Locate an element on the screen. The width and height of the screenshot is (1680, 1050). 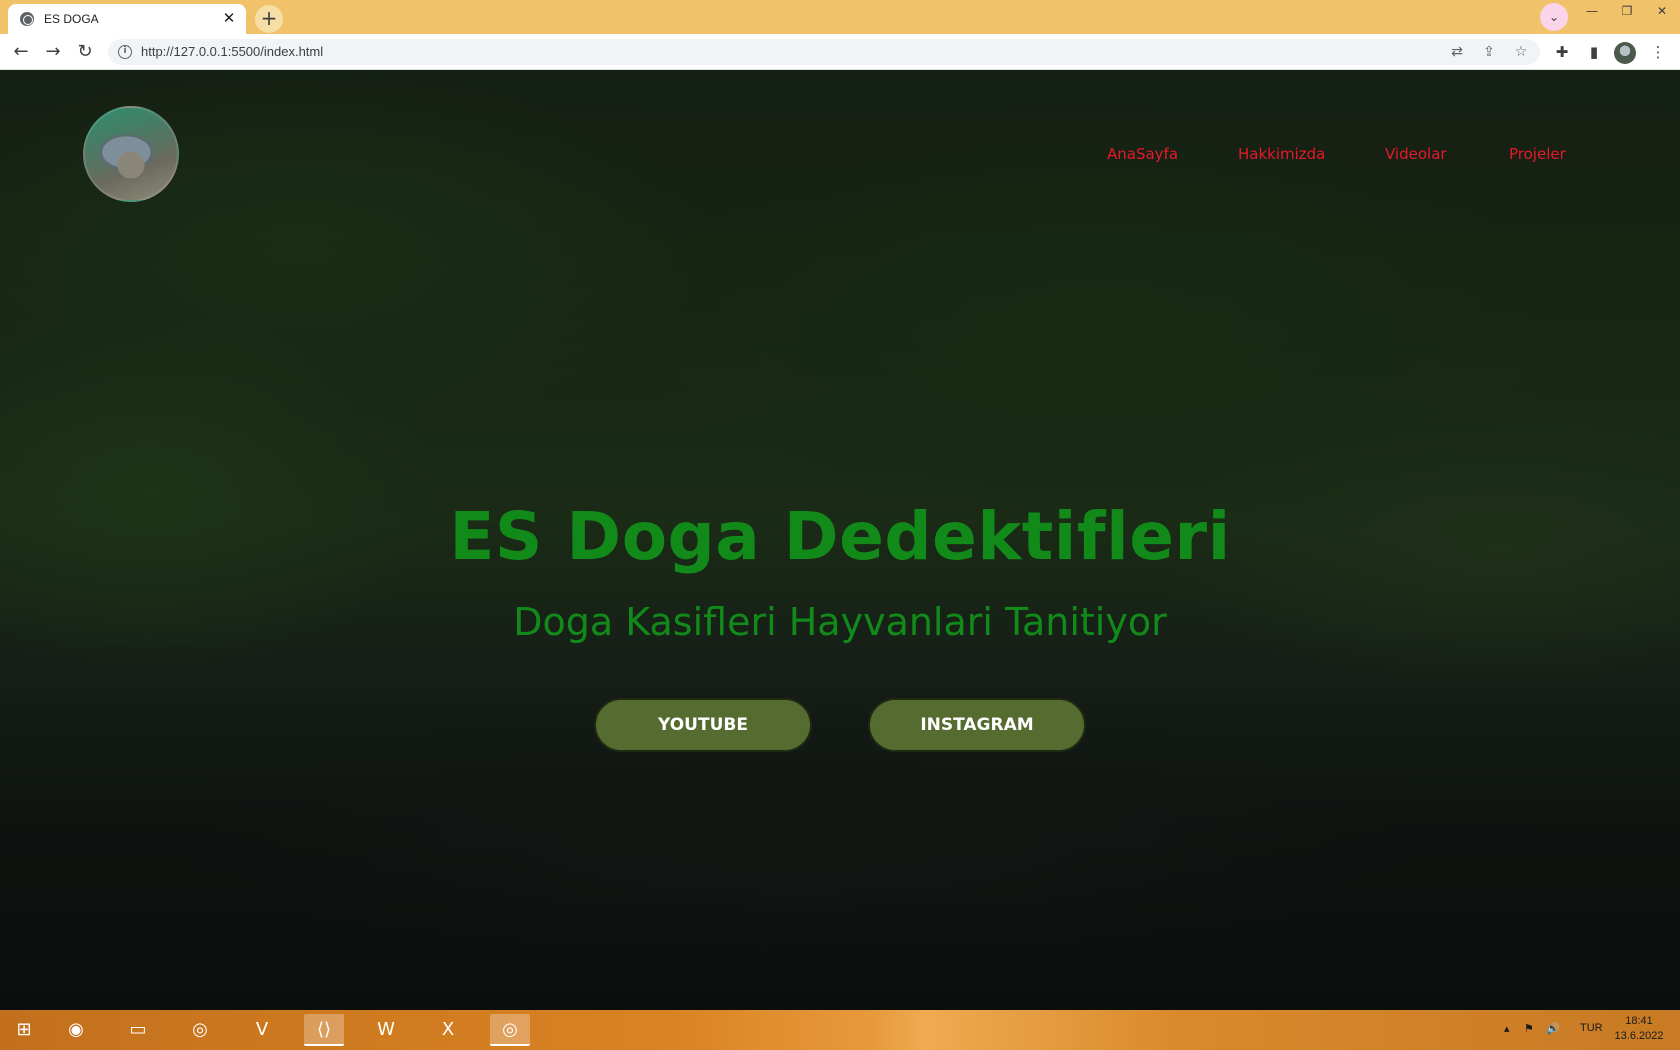
share-icon: ⇪ is located at coordinates (1489, 52).